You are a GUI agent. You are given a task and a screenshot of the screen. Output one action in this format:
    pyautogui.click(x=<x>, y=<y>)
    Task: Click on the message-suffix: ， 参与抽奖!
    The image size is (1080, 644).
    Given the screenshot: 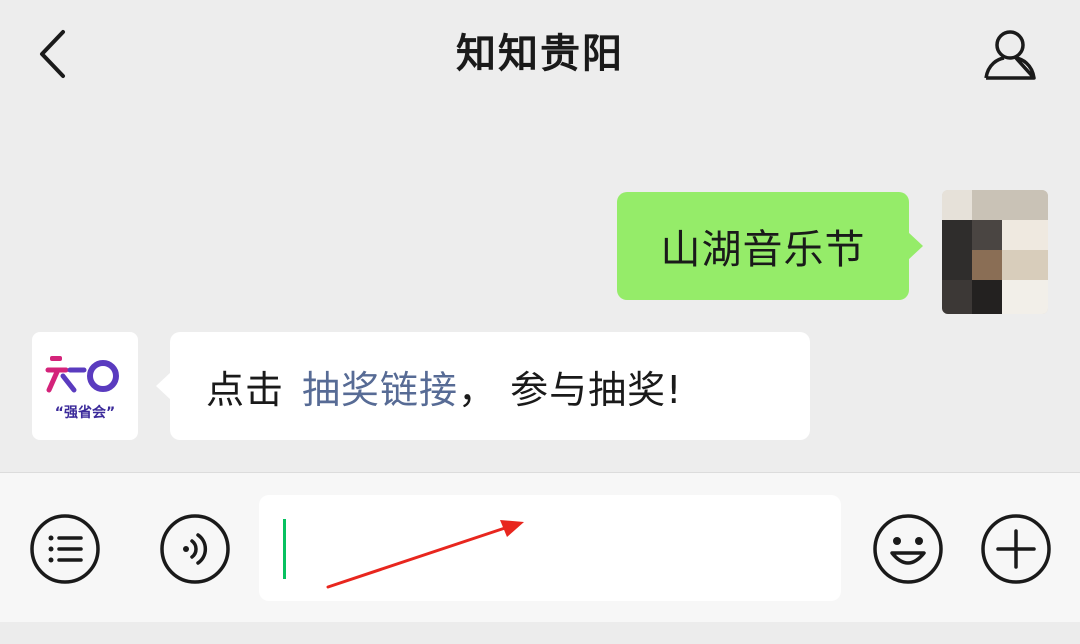 What is the action you would take?
    pyautogui.click(x=570, y=389)
    